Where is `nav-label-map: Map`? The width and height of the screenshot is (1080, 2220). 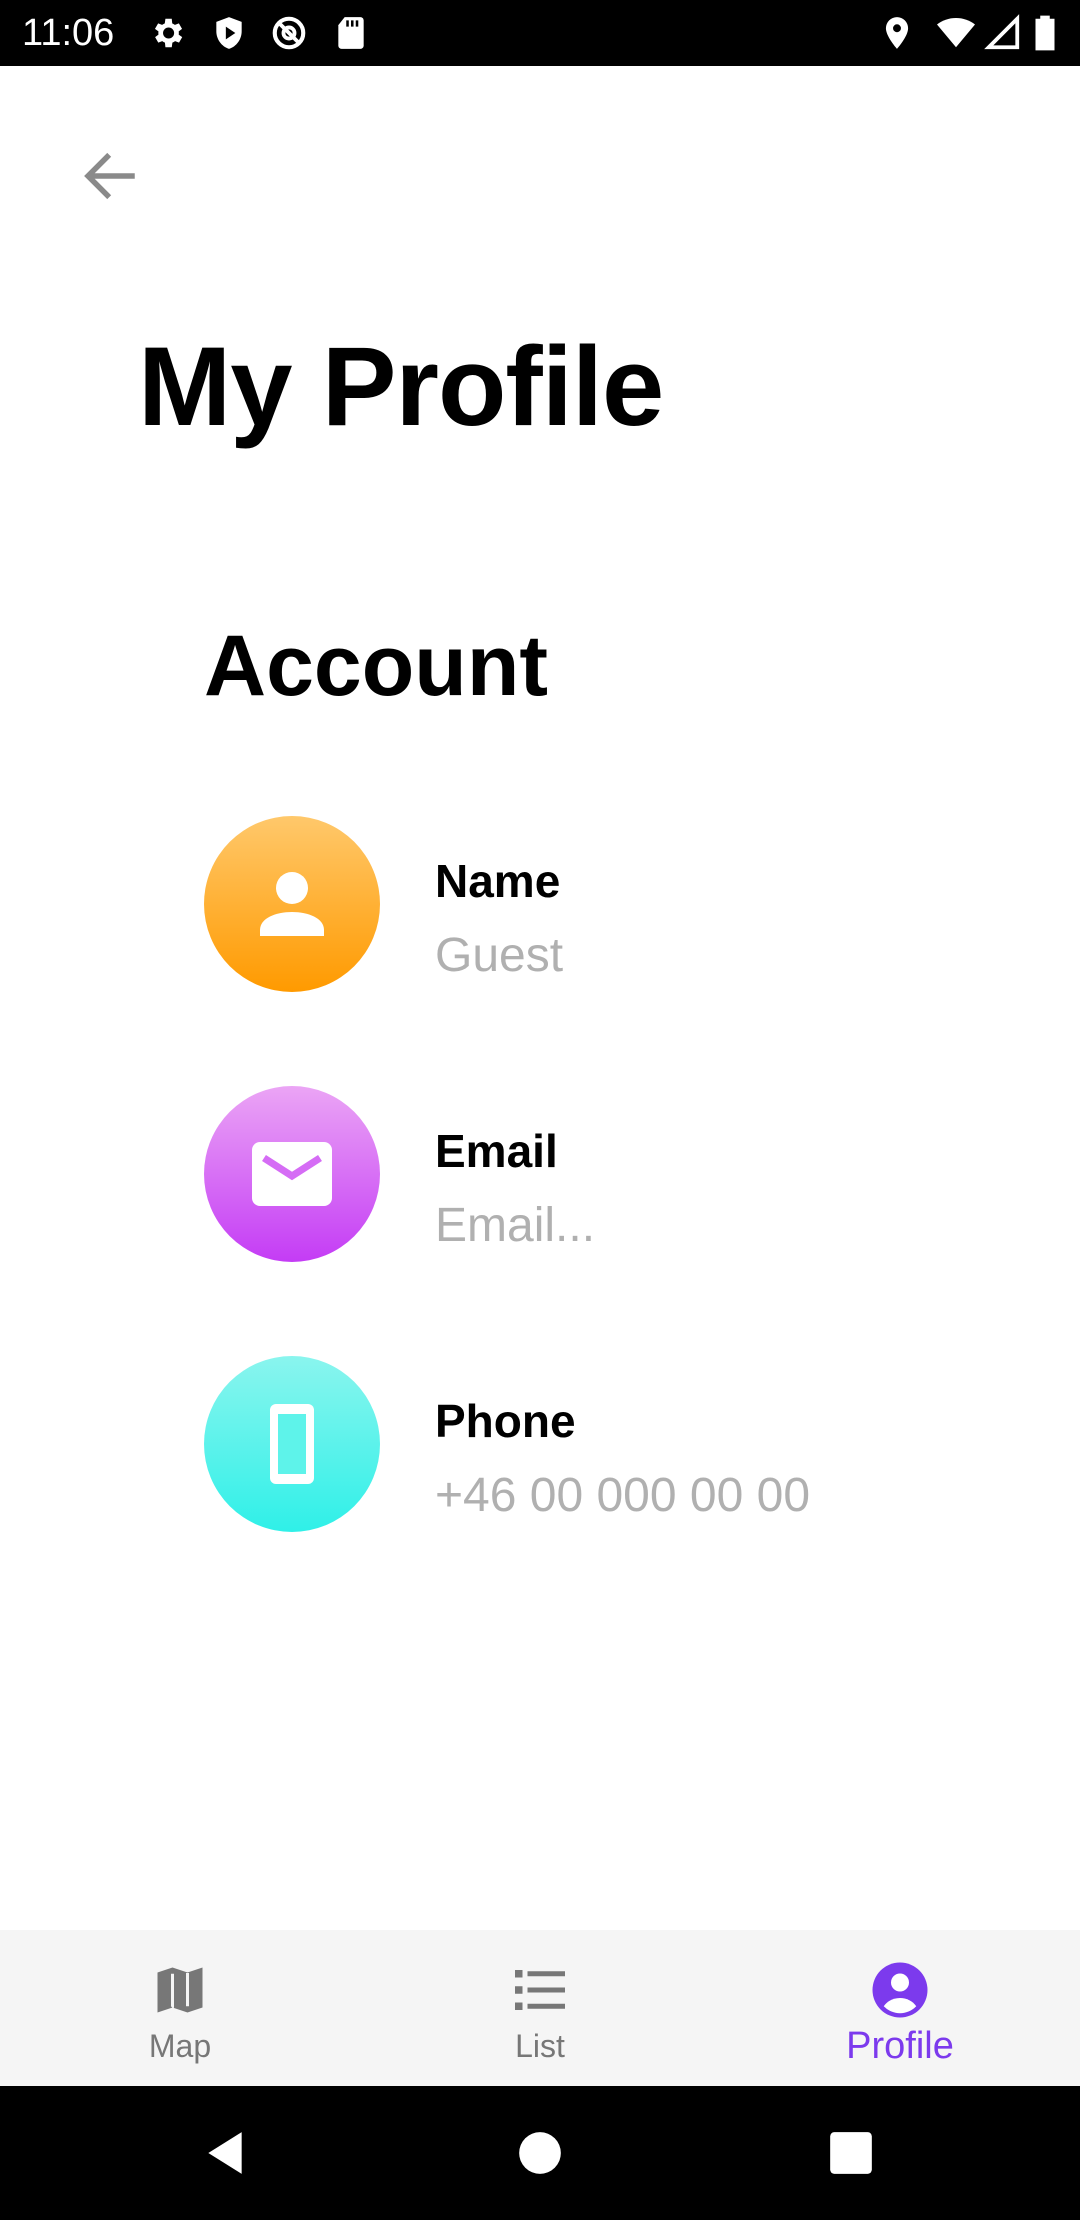
nav-label-map: Map is located at coordinates (180, 2046).